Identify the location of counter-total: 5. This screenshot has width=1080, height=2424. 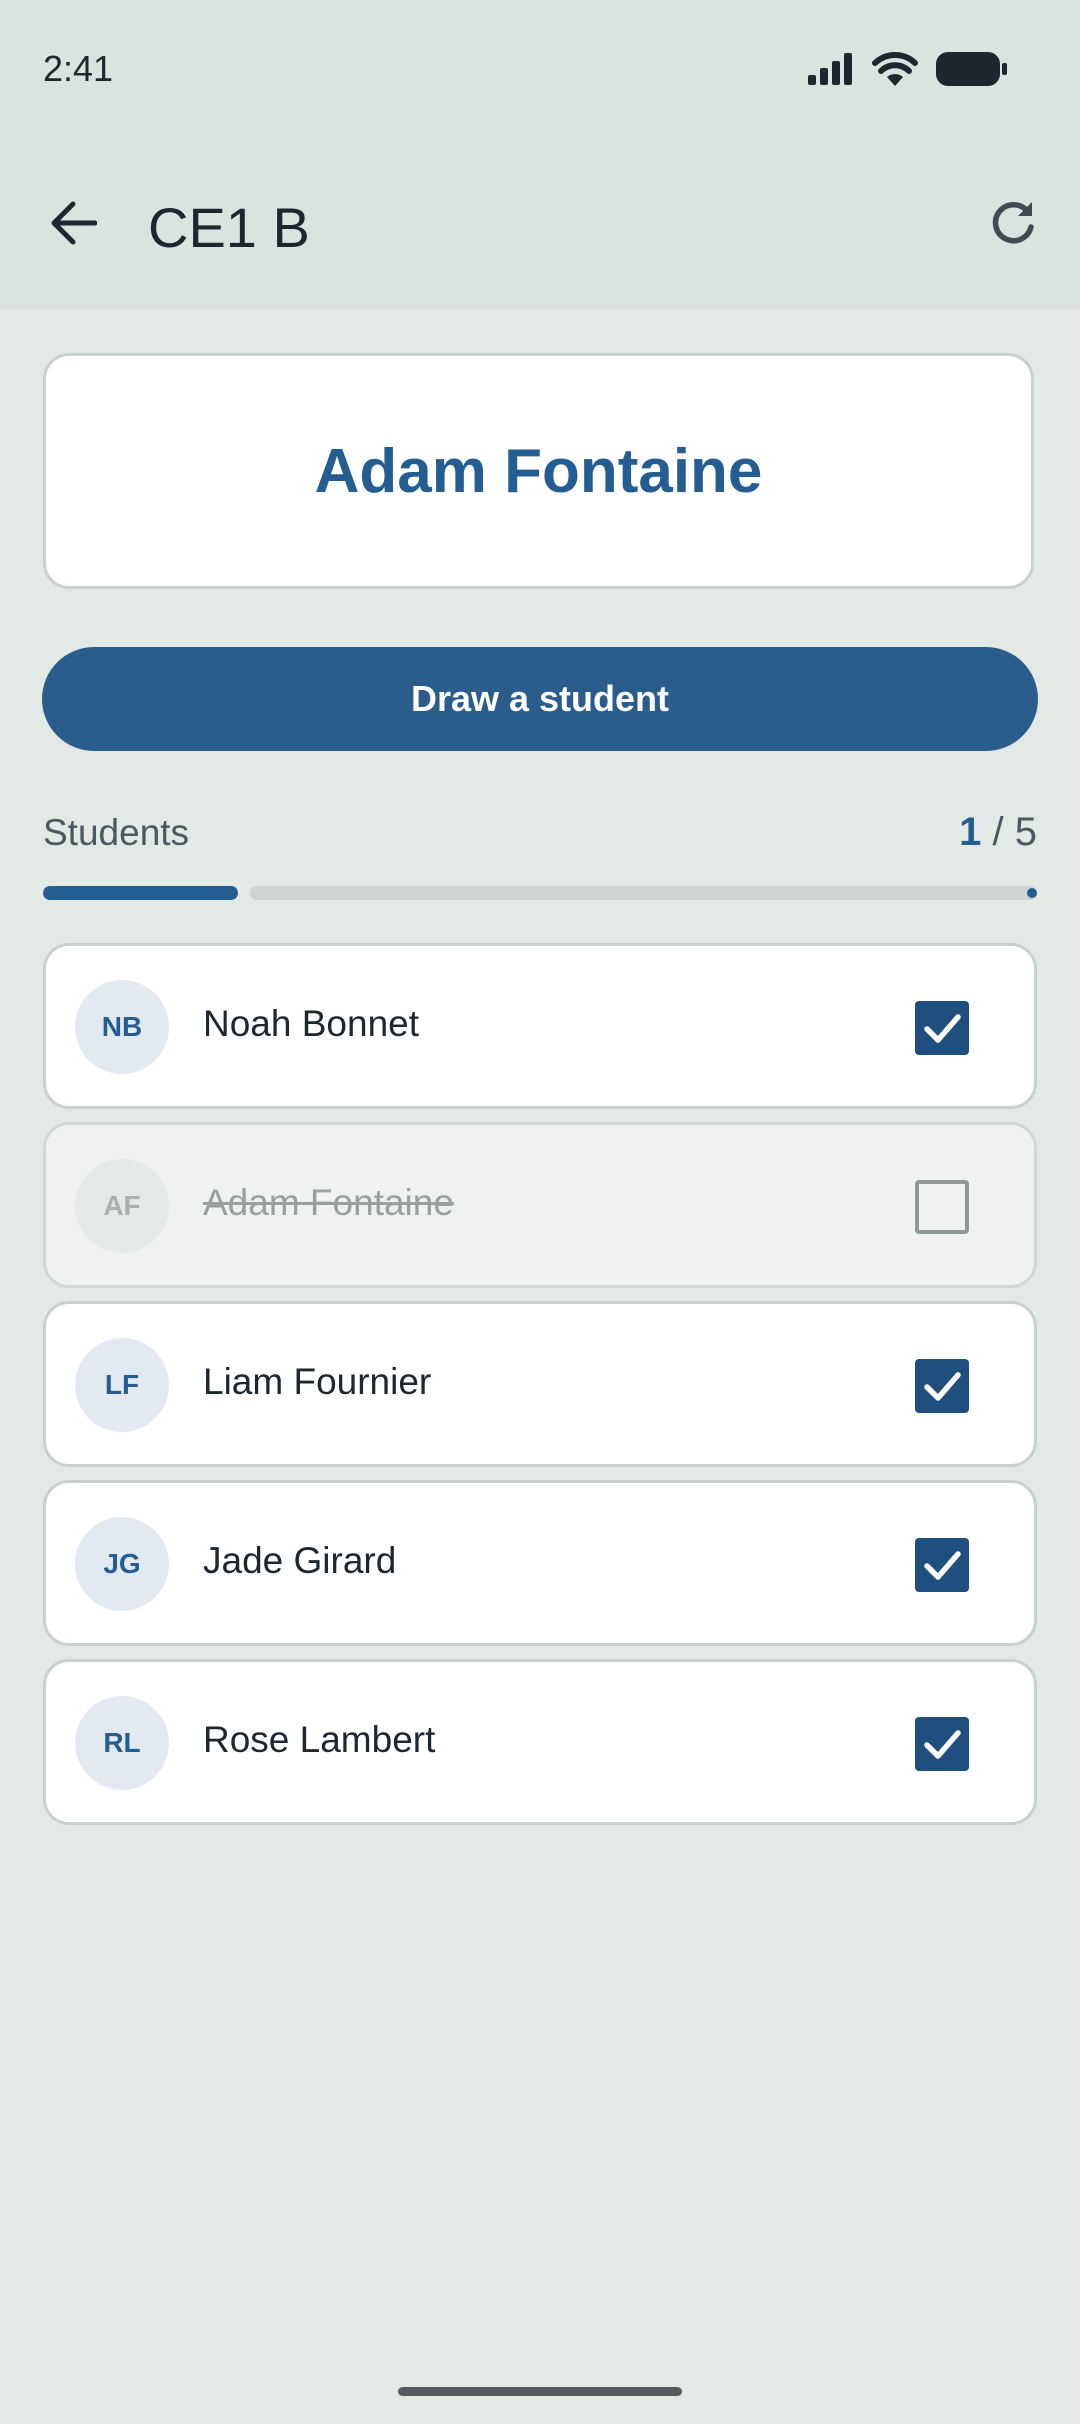
(1025, 832).